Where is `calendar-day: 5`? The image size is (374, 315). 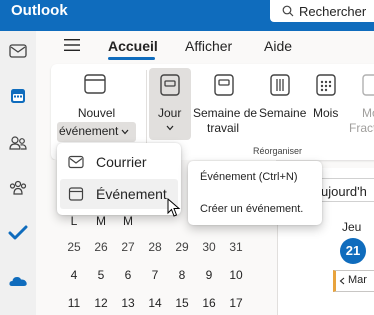
calendar-day: 5 is located at coordinates (101, 275).